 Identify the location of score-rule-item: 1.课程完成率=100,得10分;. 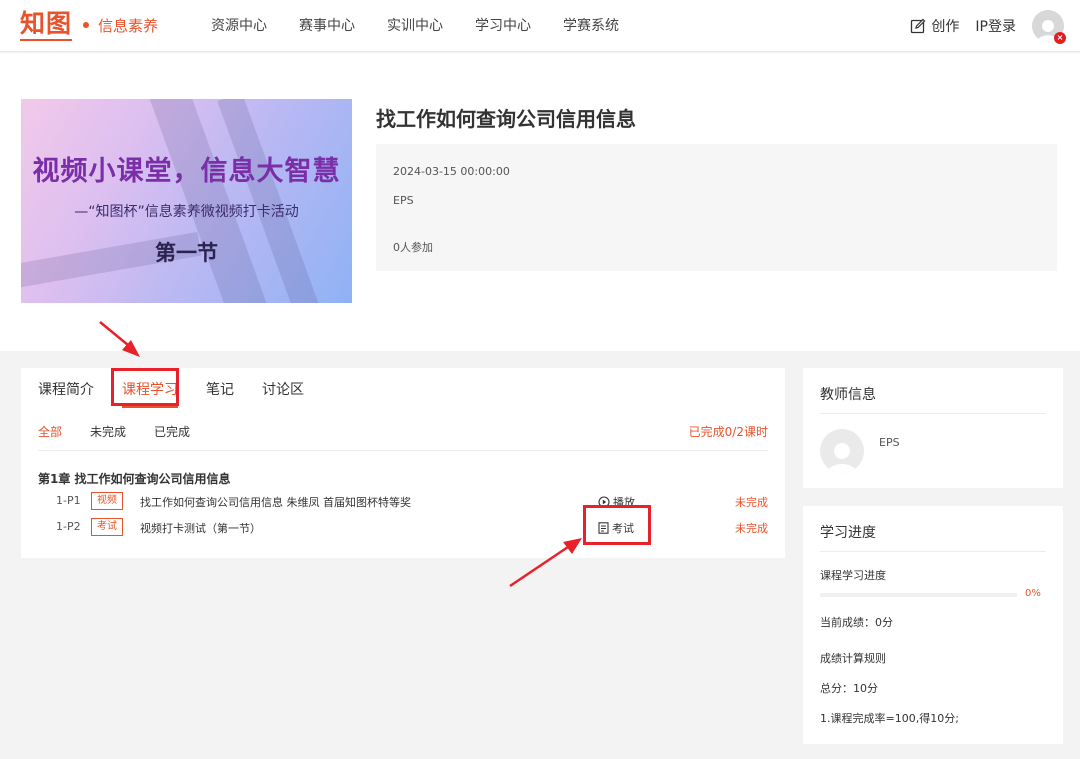
(889, 718).